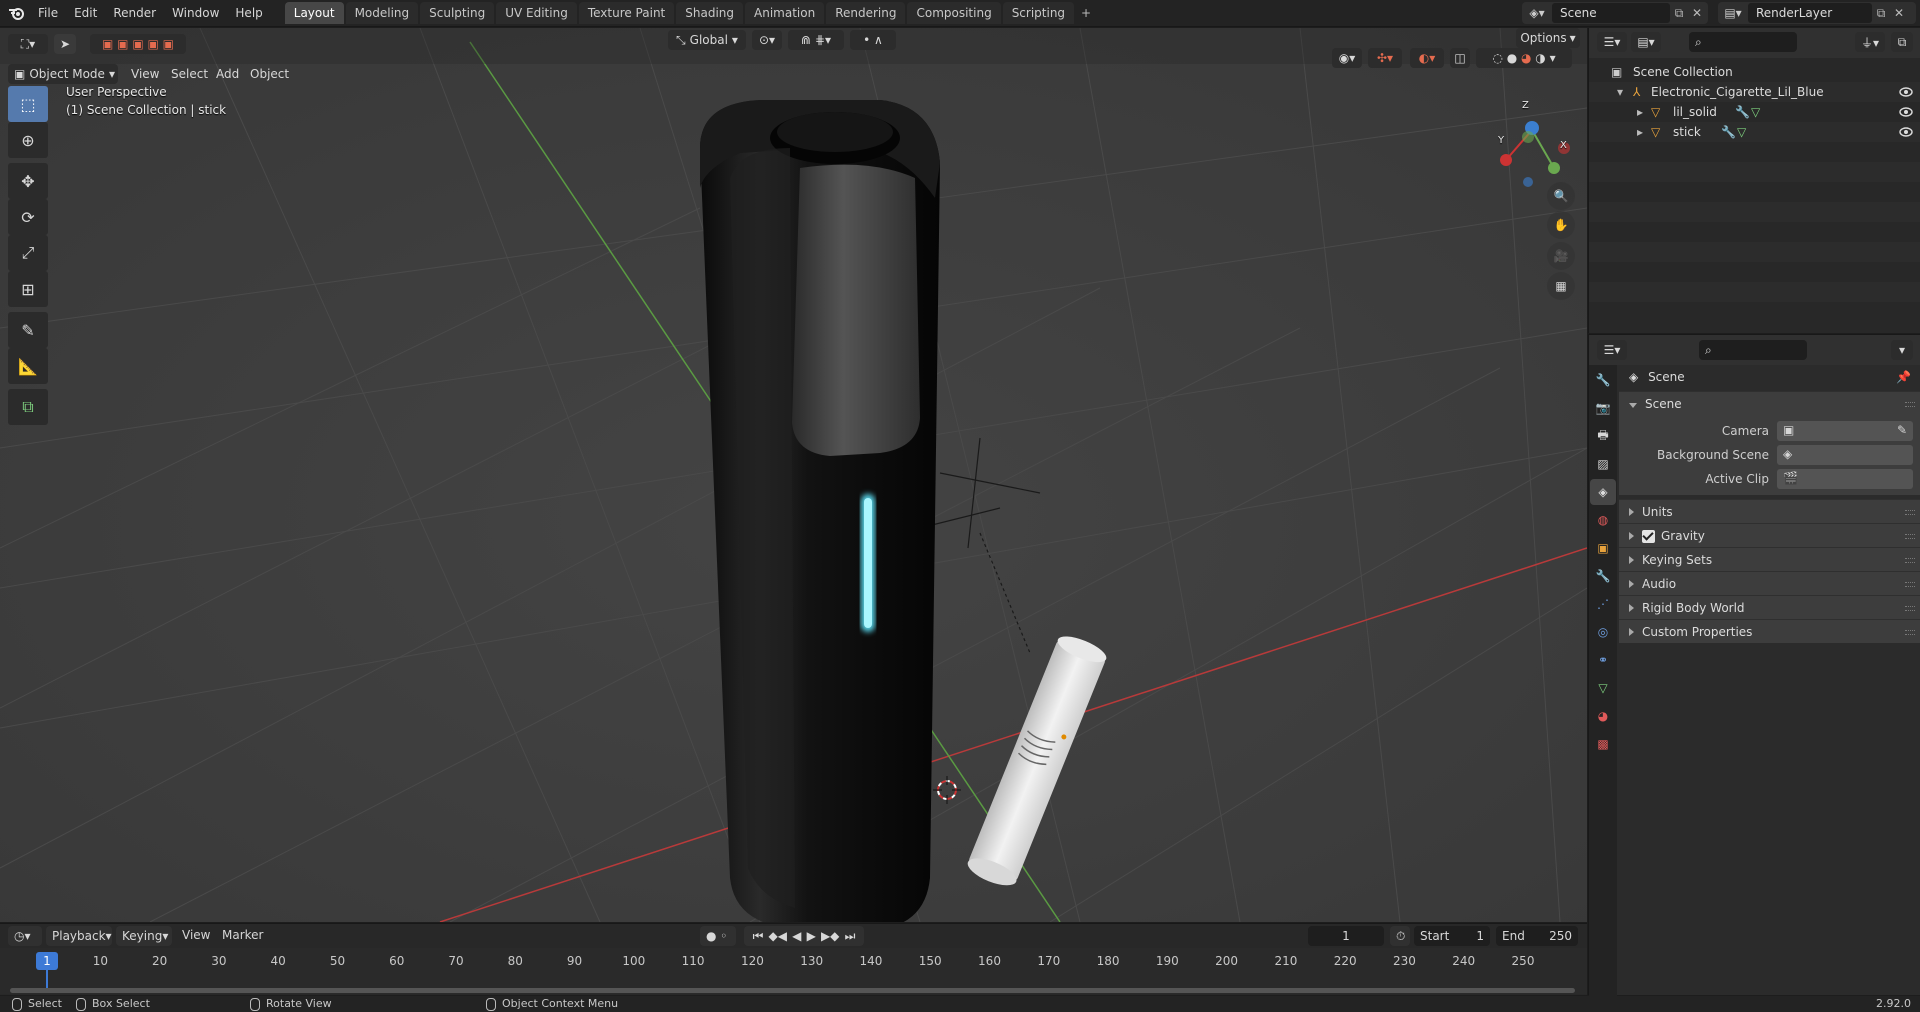  What do you see at coordinates (1743, 42) in the screenshot?
I see `outliner-search-input: ⌕` at bounding box center [1743, 42].